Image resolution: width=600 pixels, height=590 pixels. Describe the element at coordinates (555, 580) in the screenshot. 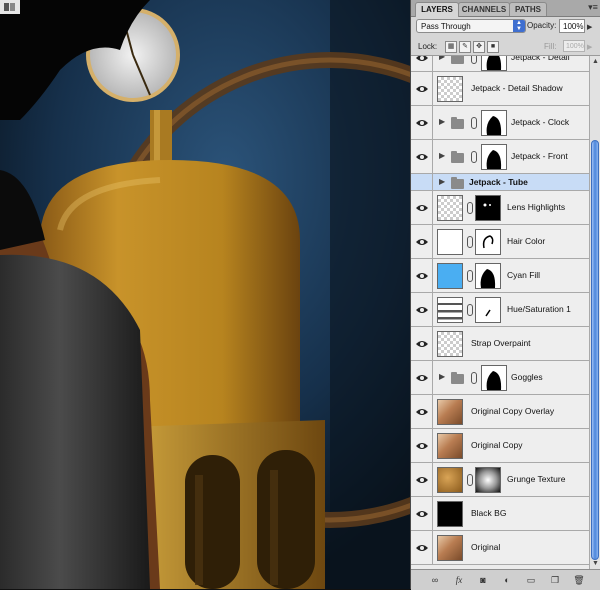

I see `new-layer-icon: ❐` at that location.